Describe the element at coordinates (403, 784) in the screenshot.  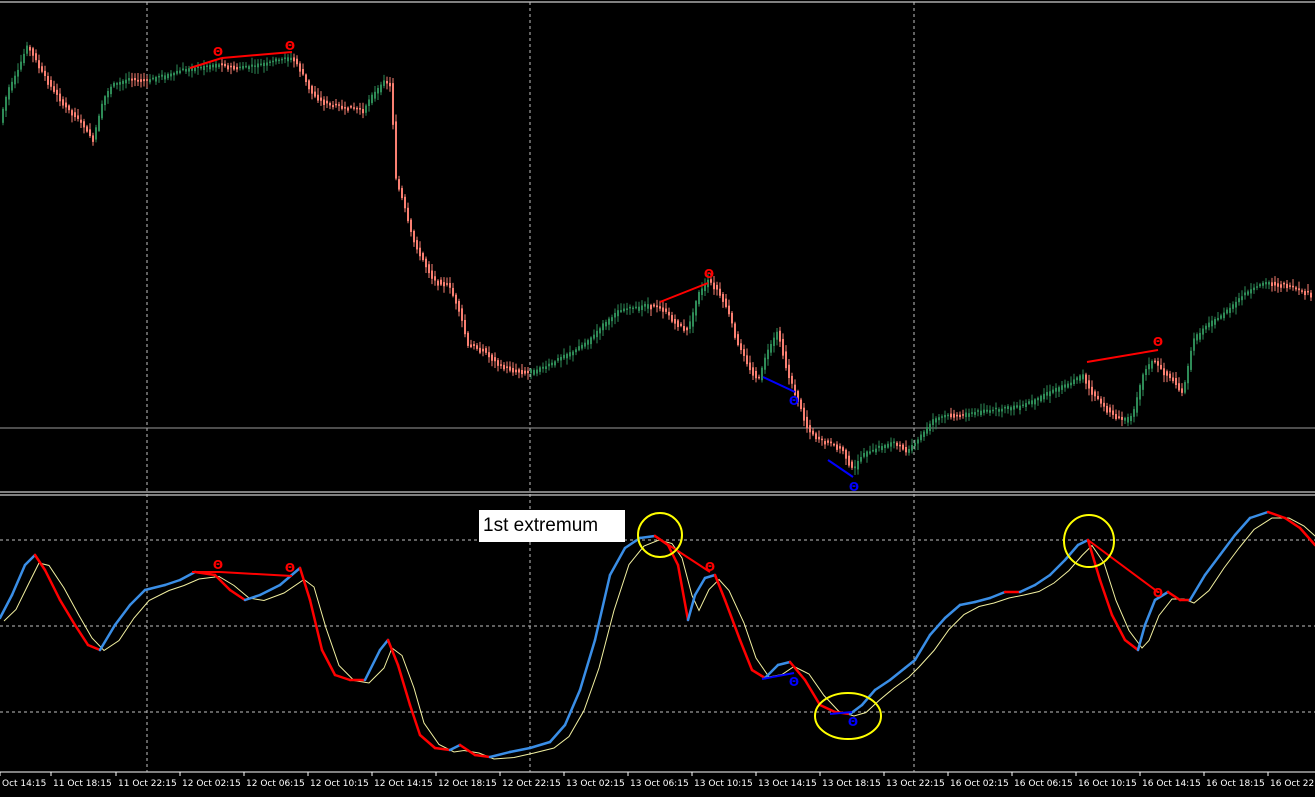
I see `time-axis-label: 12 Oct 14:15` at that location.